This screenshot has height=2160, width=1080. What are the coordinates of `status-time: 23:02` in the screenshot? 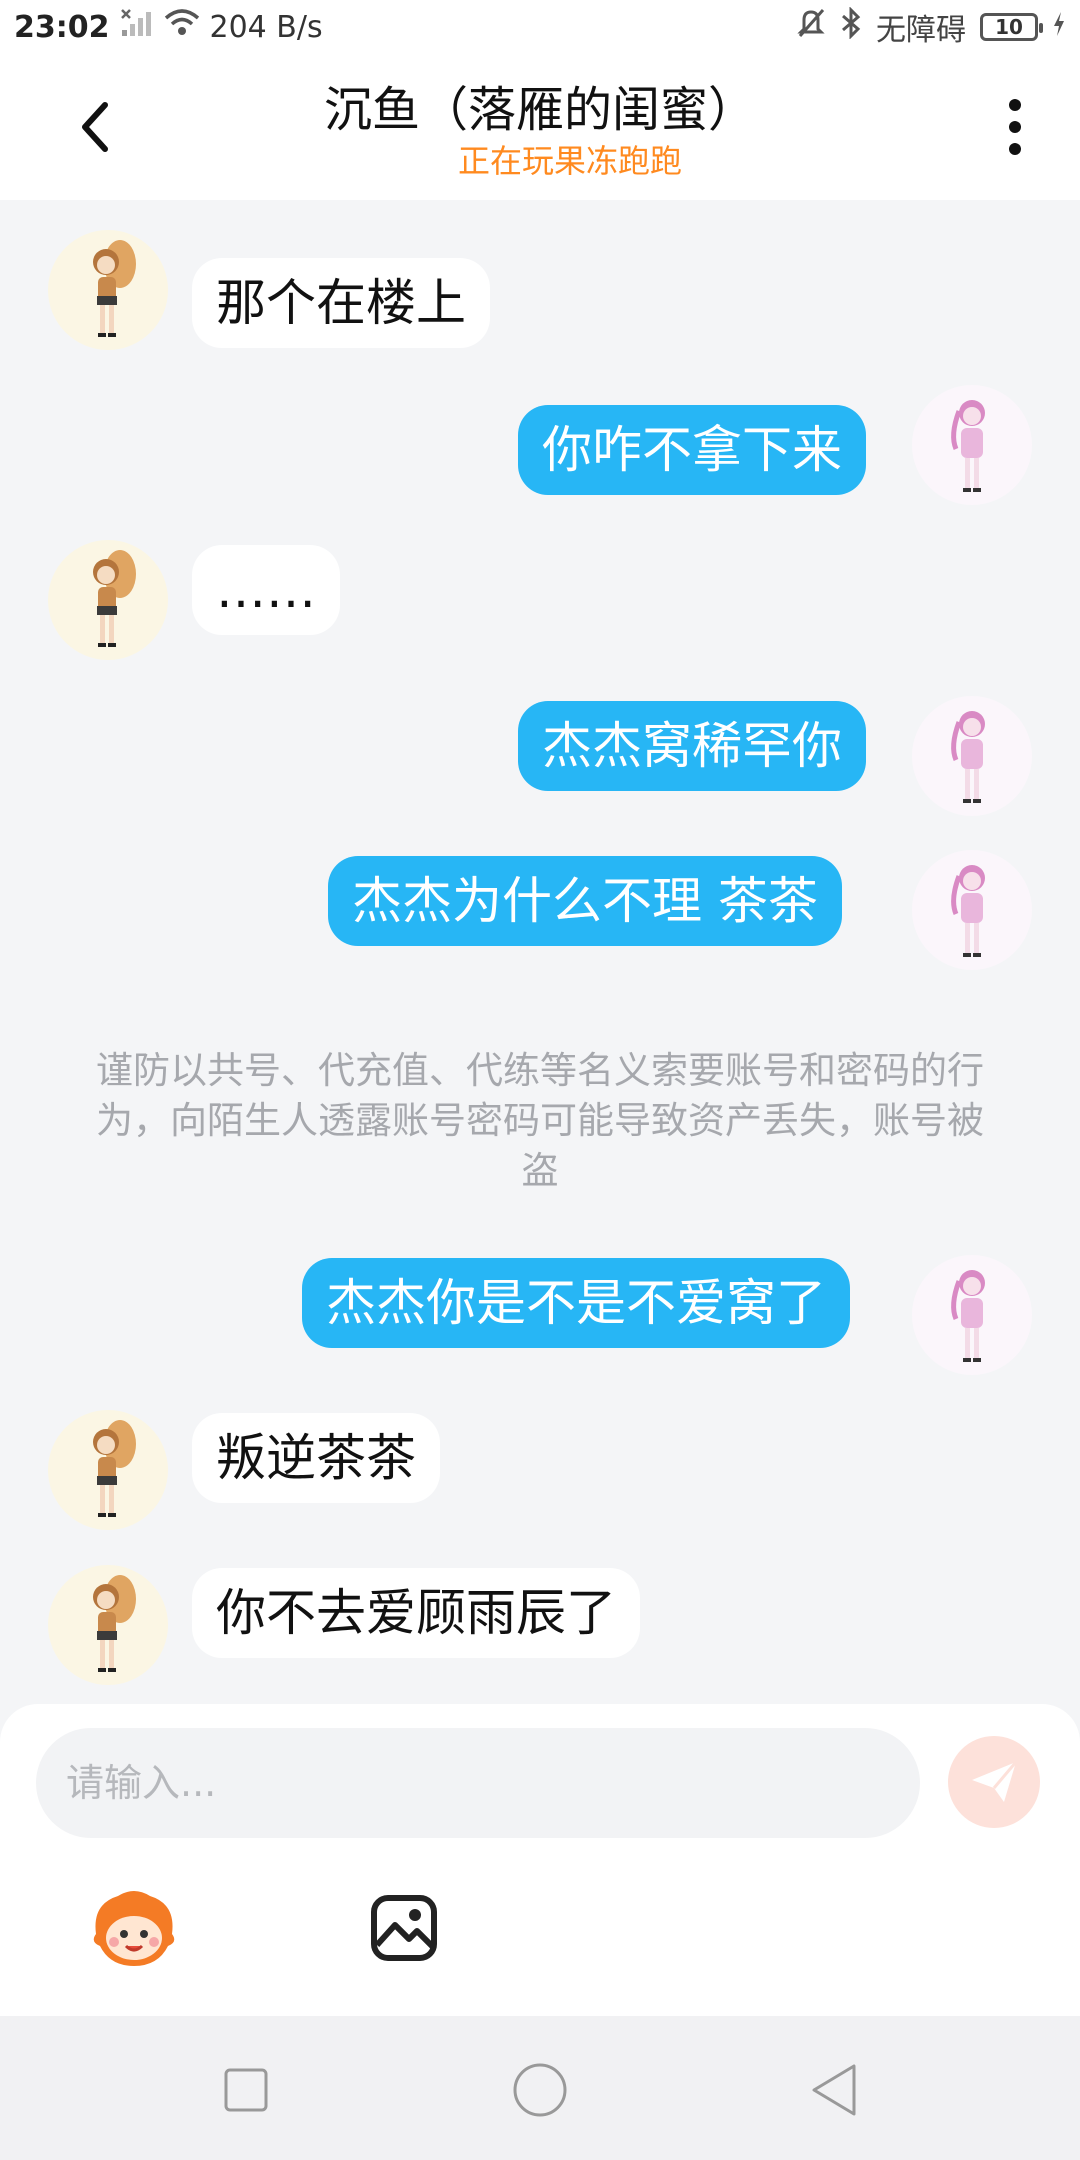 It's located at (62, 27).